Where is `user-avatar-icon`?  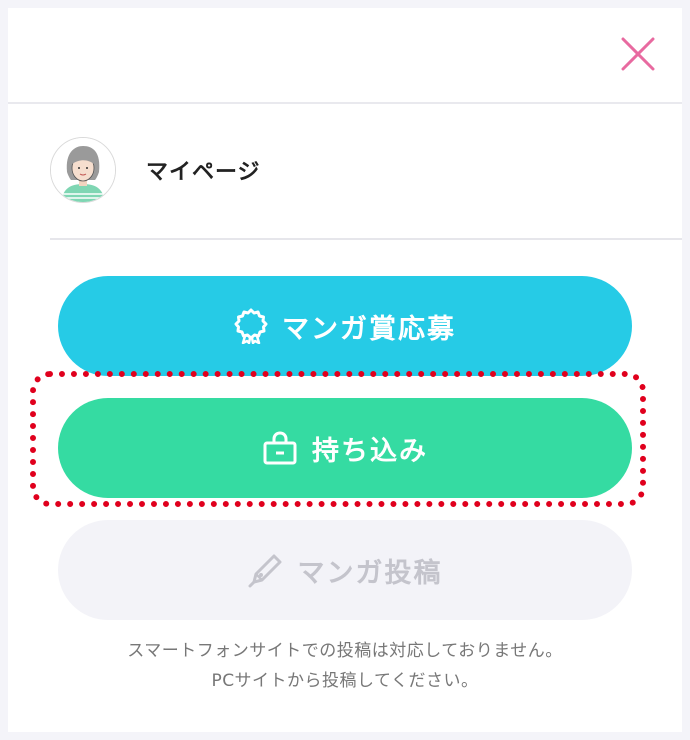
user-avatar-icon is located at coordinates (83, 170).